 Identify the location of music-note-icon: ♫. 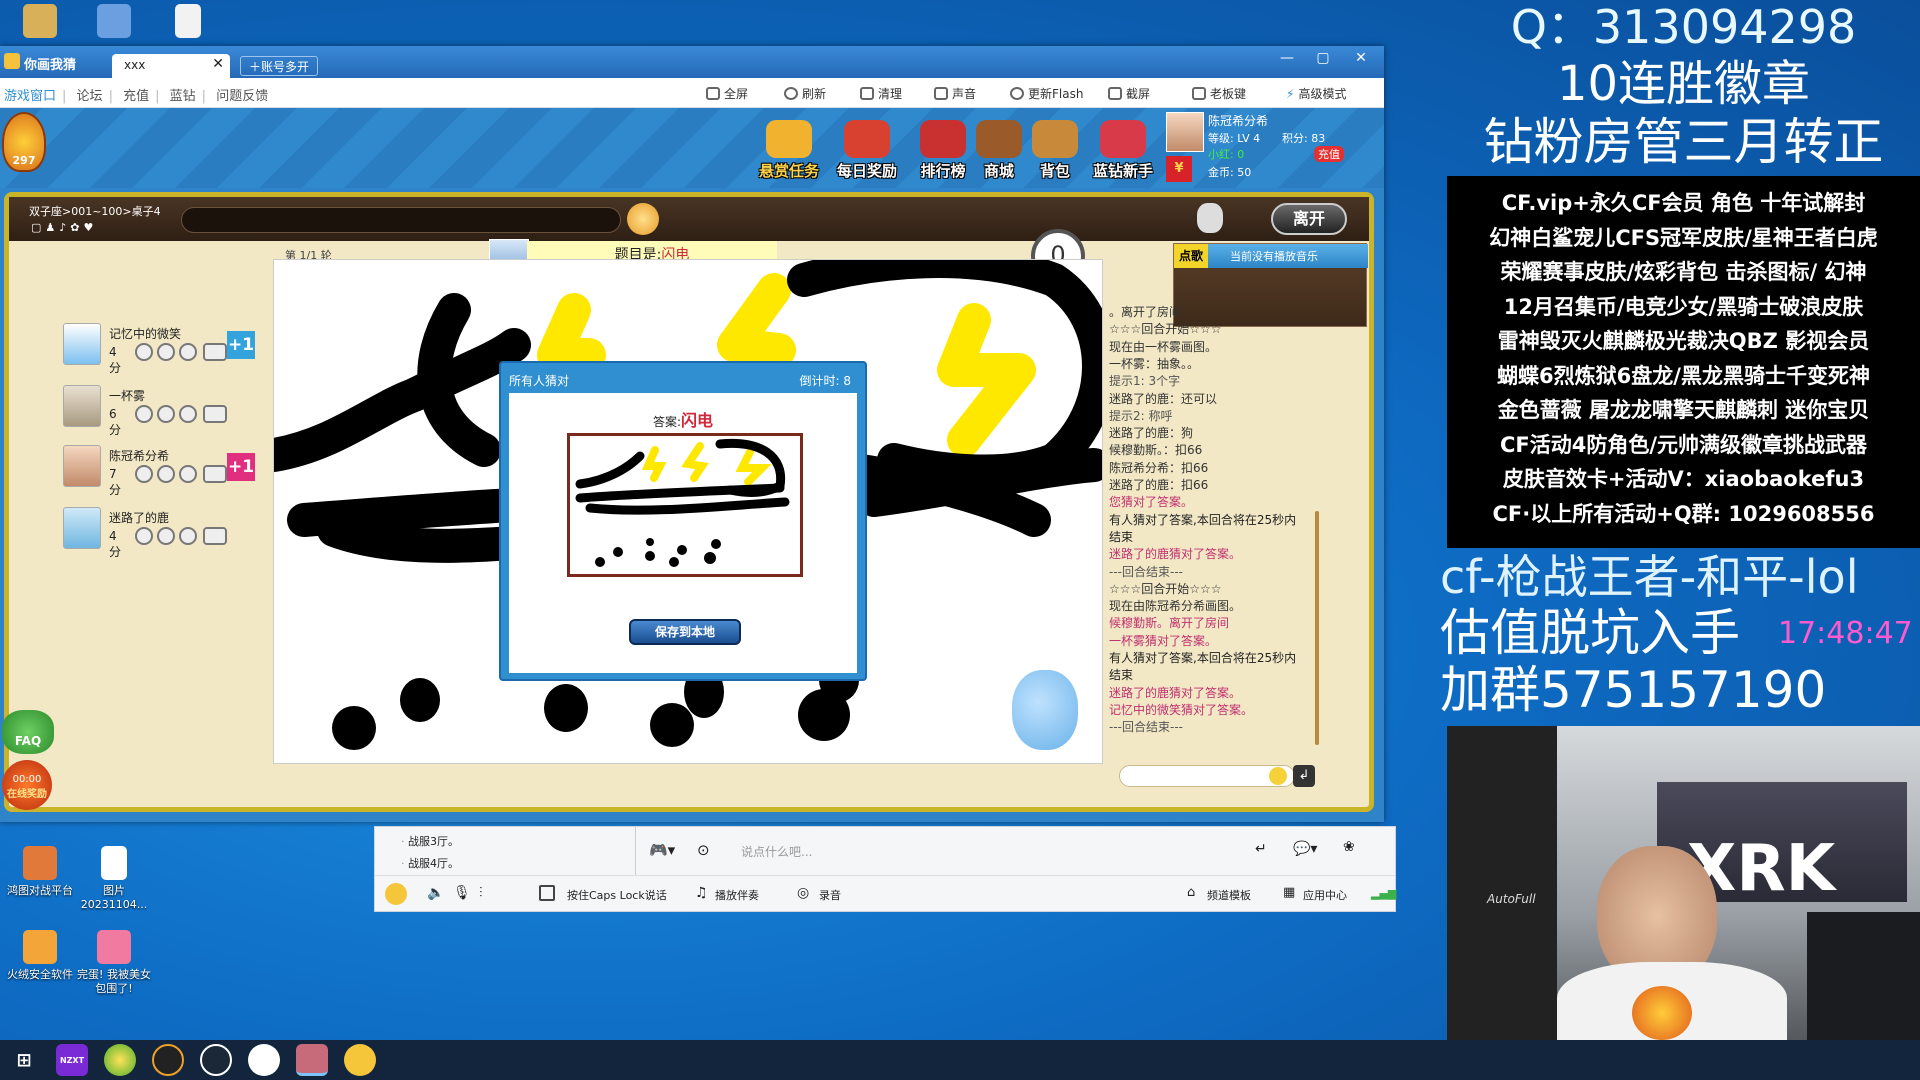
(701, 893).